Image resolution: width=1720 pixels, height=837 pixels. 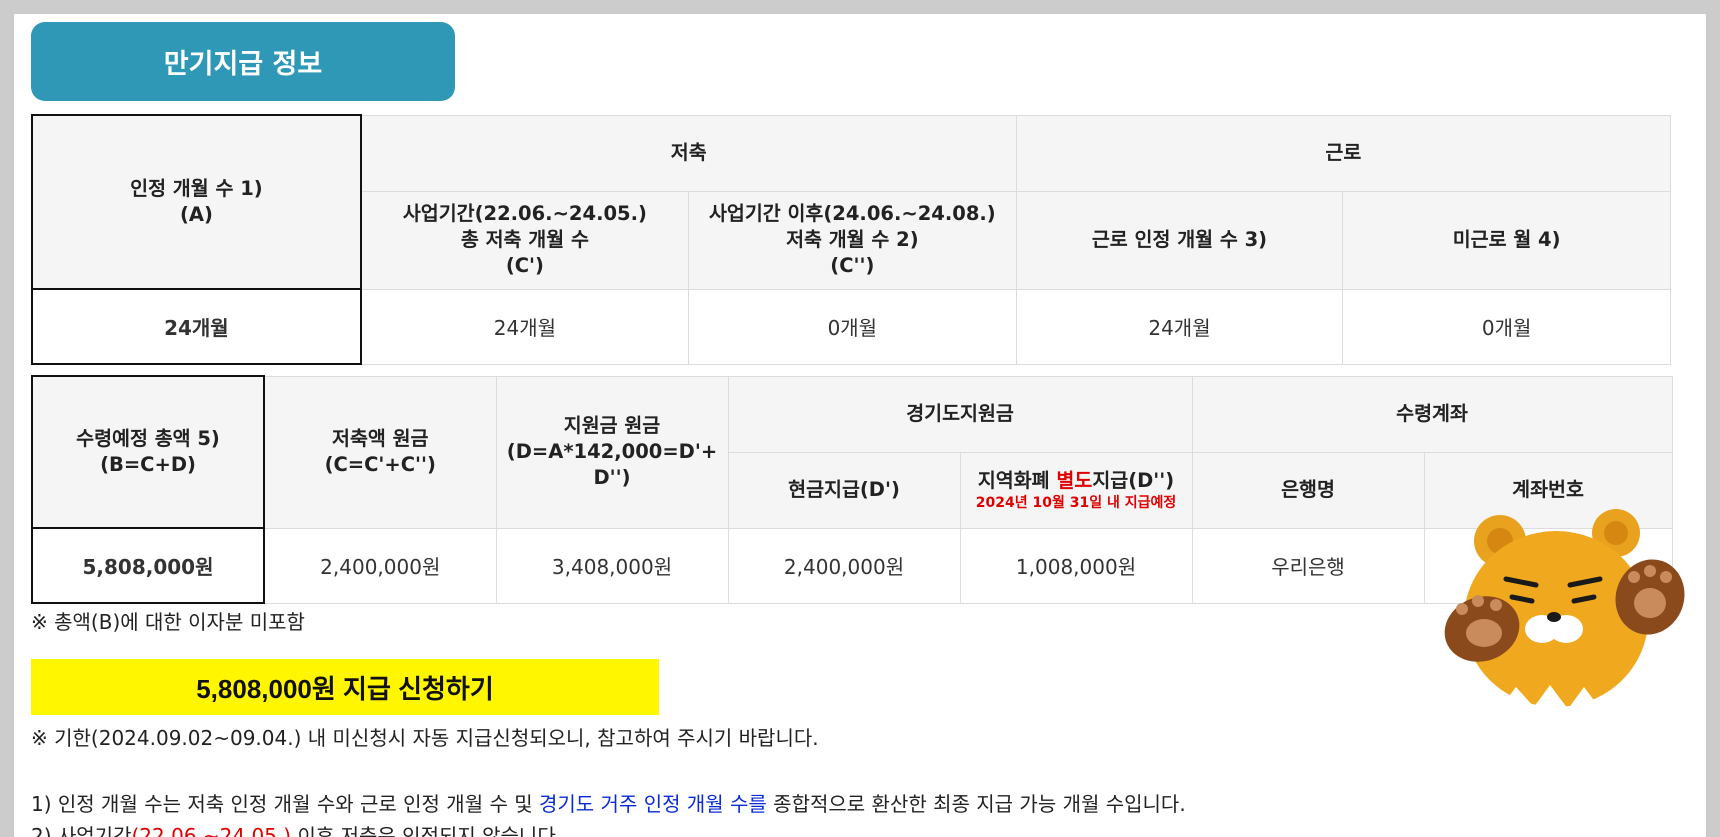 I want to click on footnote-1-prefix: 1) 인정 개월 수는 저축 인정 개월 수와 근로 인정 개월 수 및, so click(x=285, y=804).